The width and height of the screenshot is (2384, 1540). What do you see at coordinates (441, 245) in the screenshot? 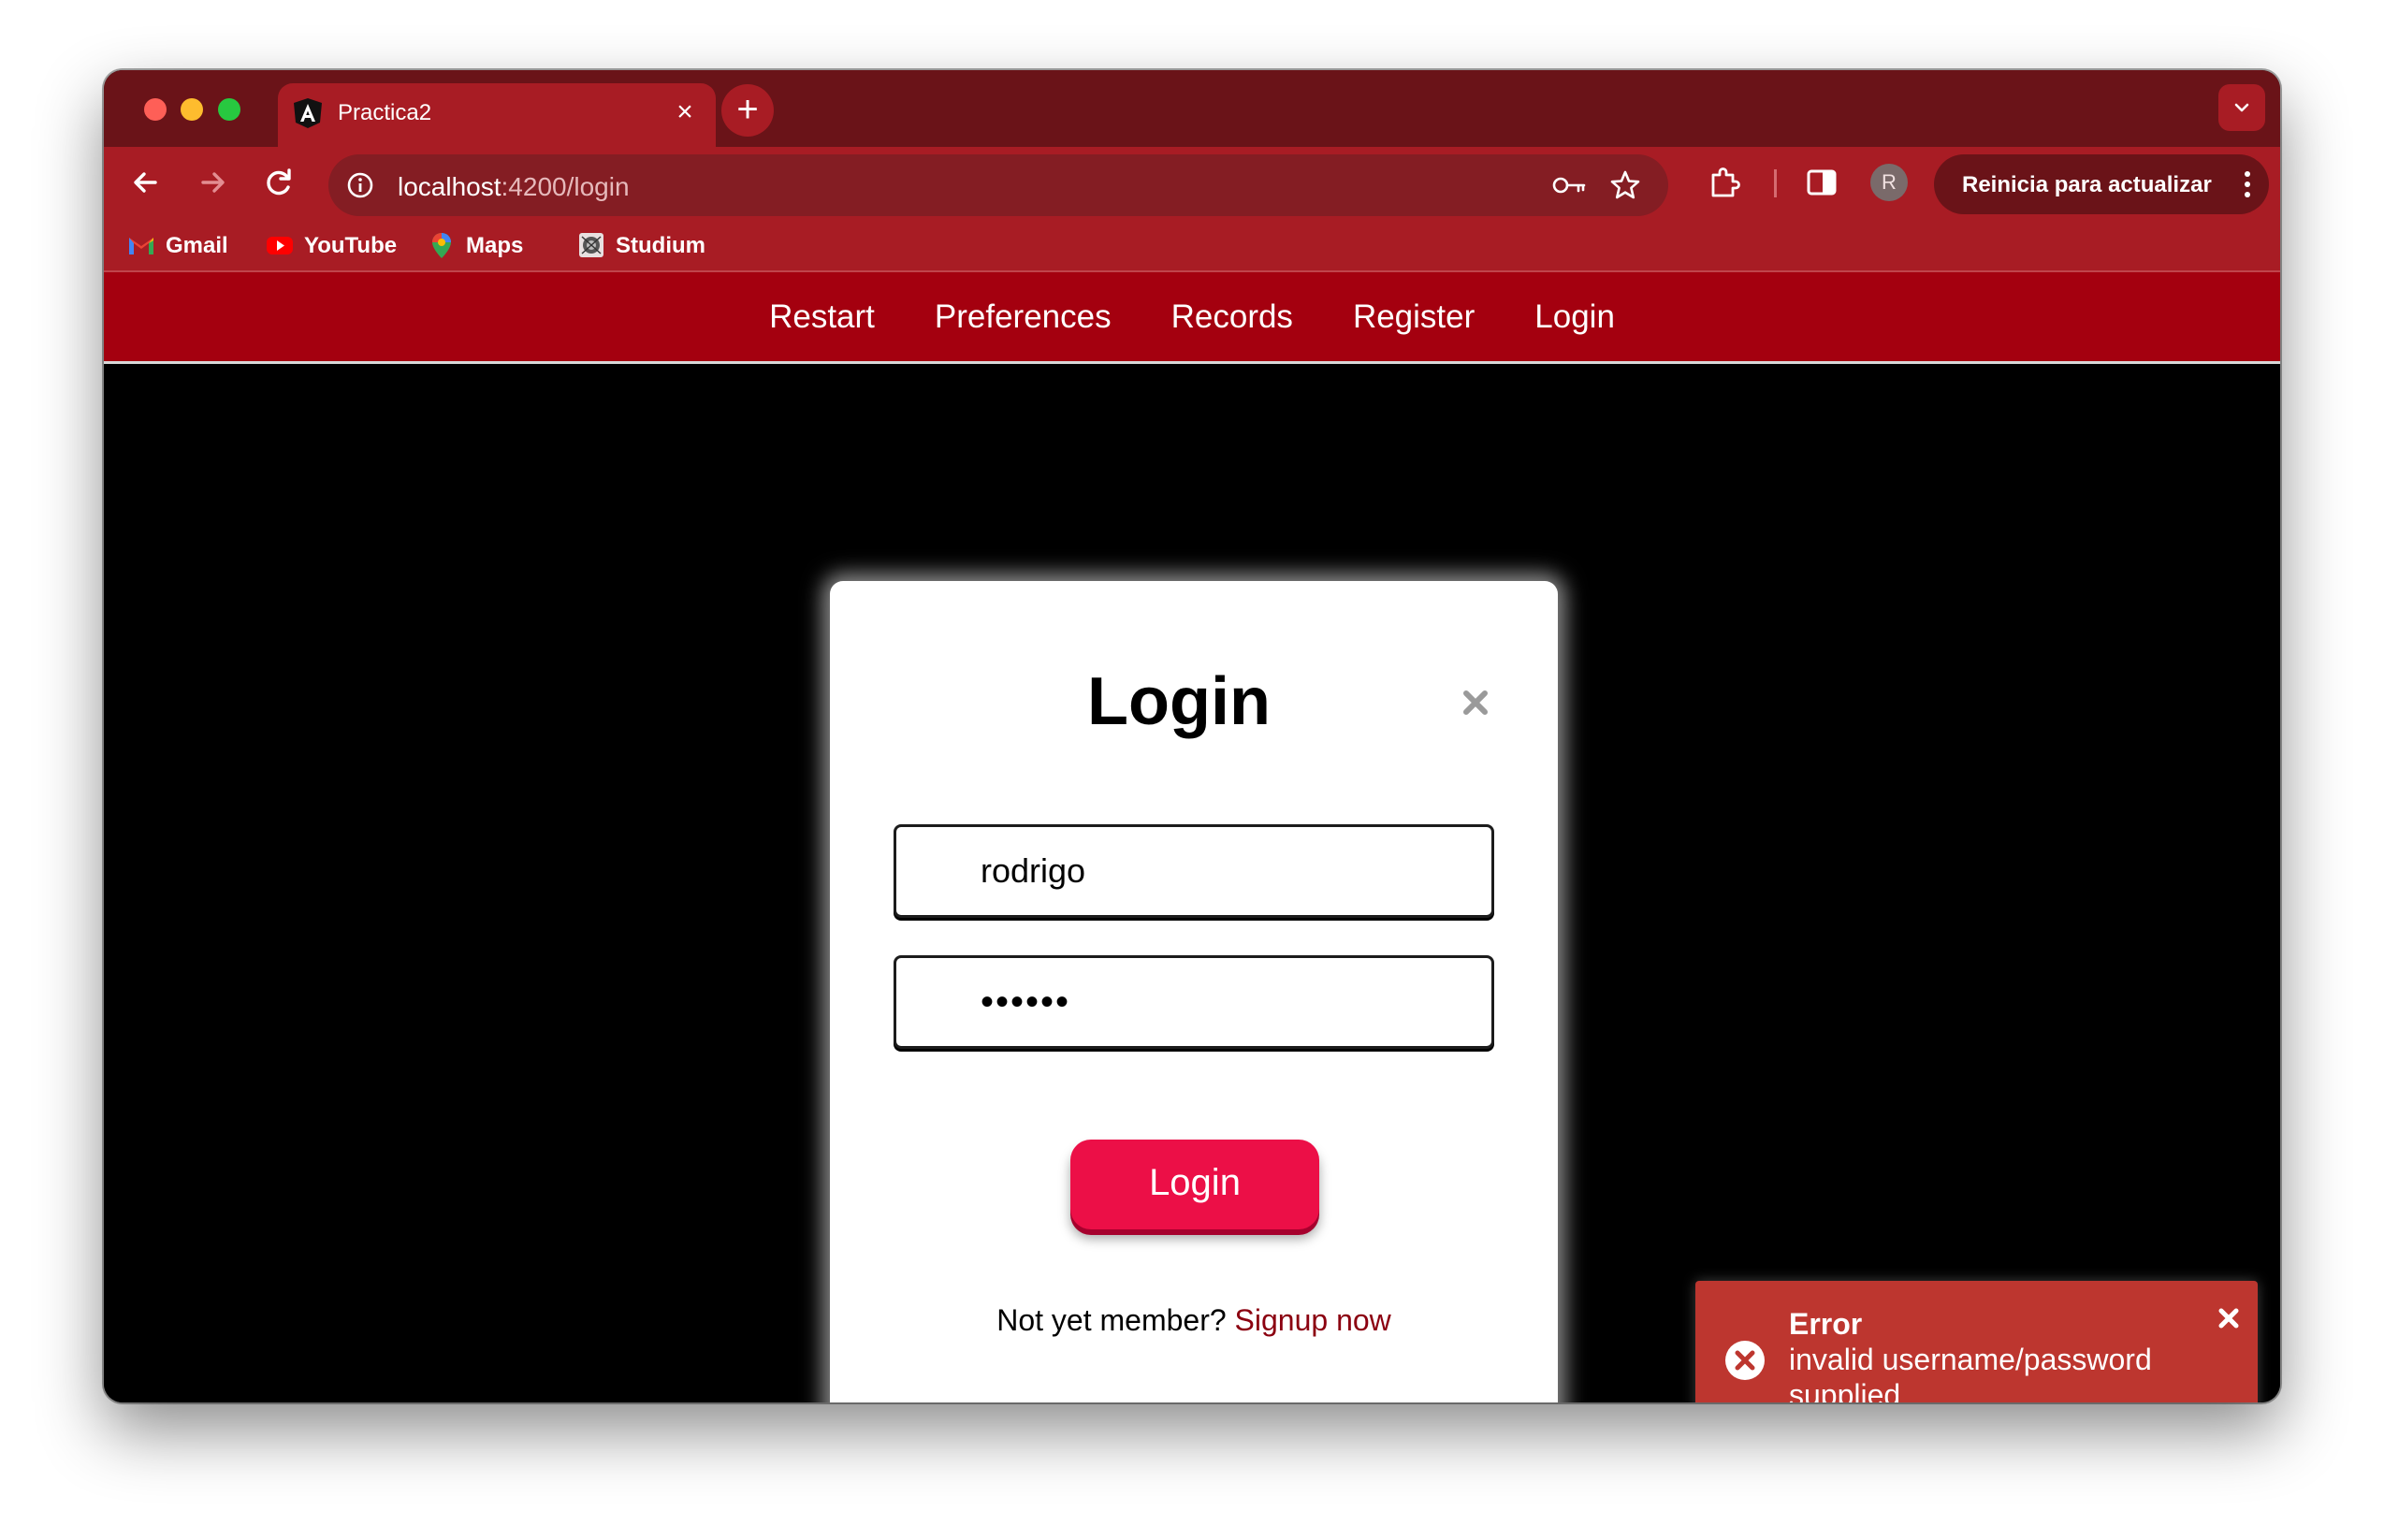
I see `maps-icon` at bounding box center [441, 245].